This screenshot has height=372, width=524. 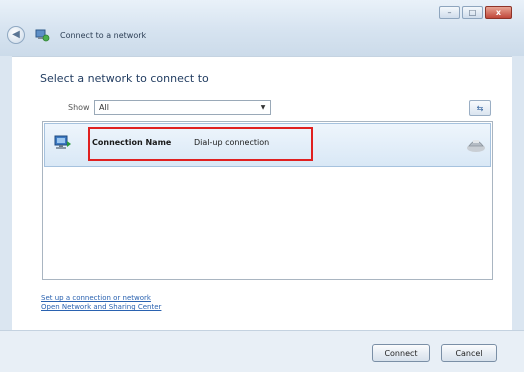 I want to click on network-icon, so click(x=42, y=35).